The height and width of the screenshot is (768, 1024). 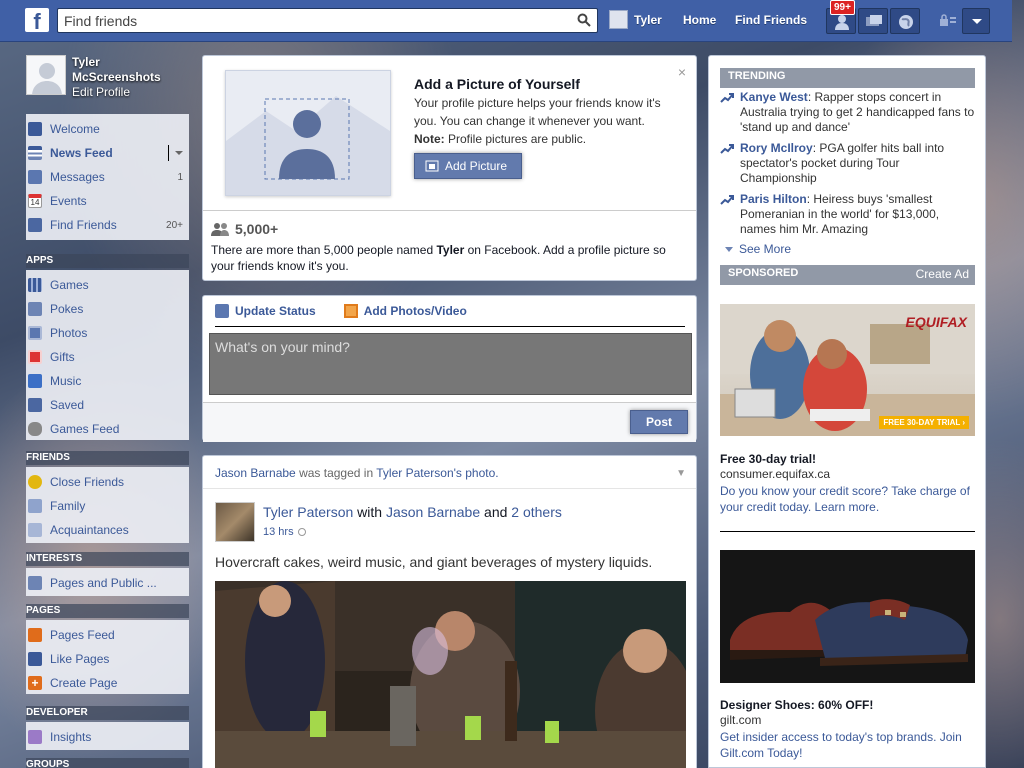 What do you see at coordinates (62, 357) in the screenshot?
I see `sidebar-item-label: Gifts` at bounding box center [62, 357].